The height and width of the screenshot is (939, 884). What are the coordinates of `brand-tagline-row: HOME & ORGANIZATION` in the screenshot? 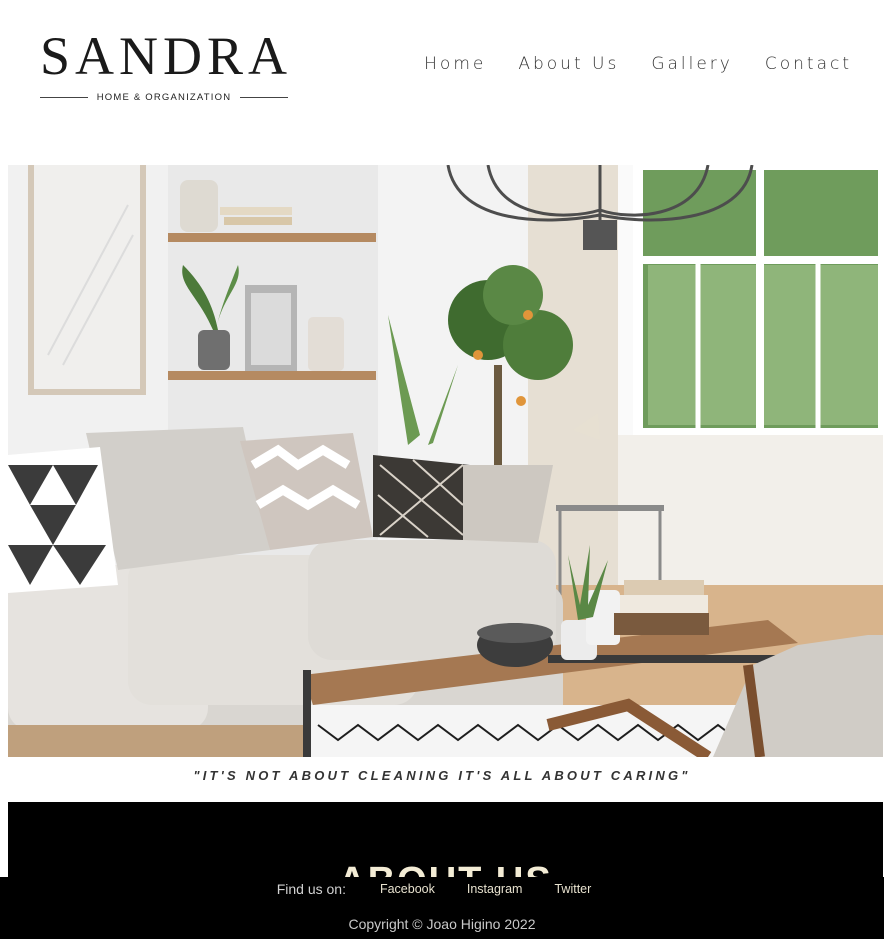 It's located at (164, 97).